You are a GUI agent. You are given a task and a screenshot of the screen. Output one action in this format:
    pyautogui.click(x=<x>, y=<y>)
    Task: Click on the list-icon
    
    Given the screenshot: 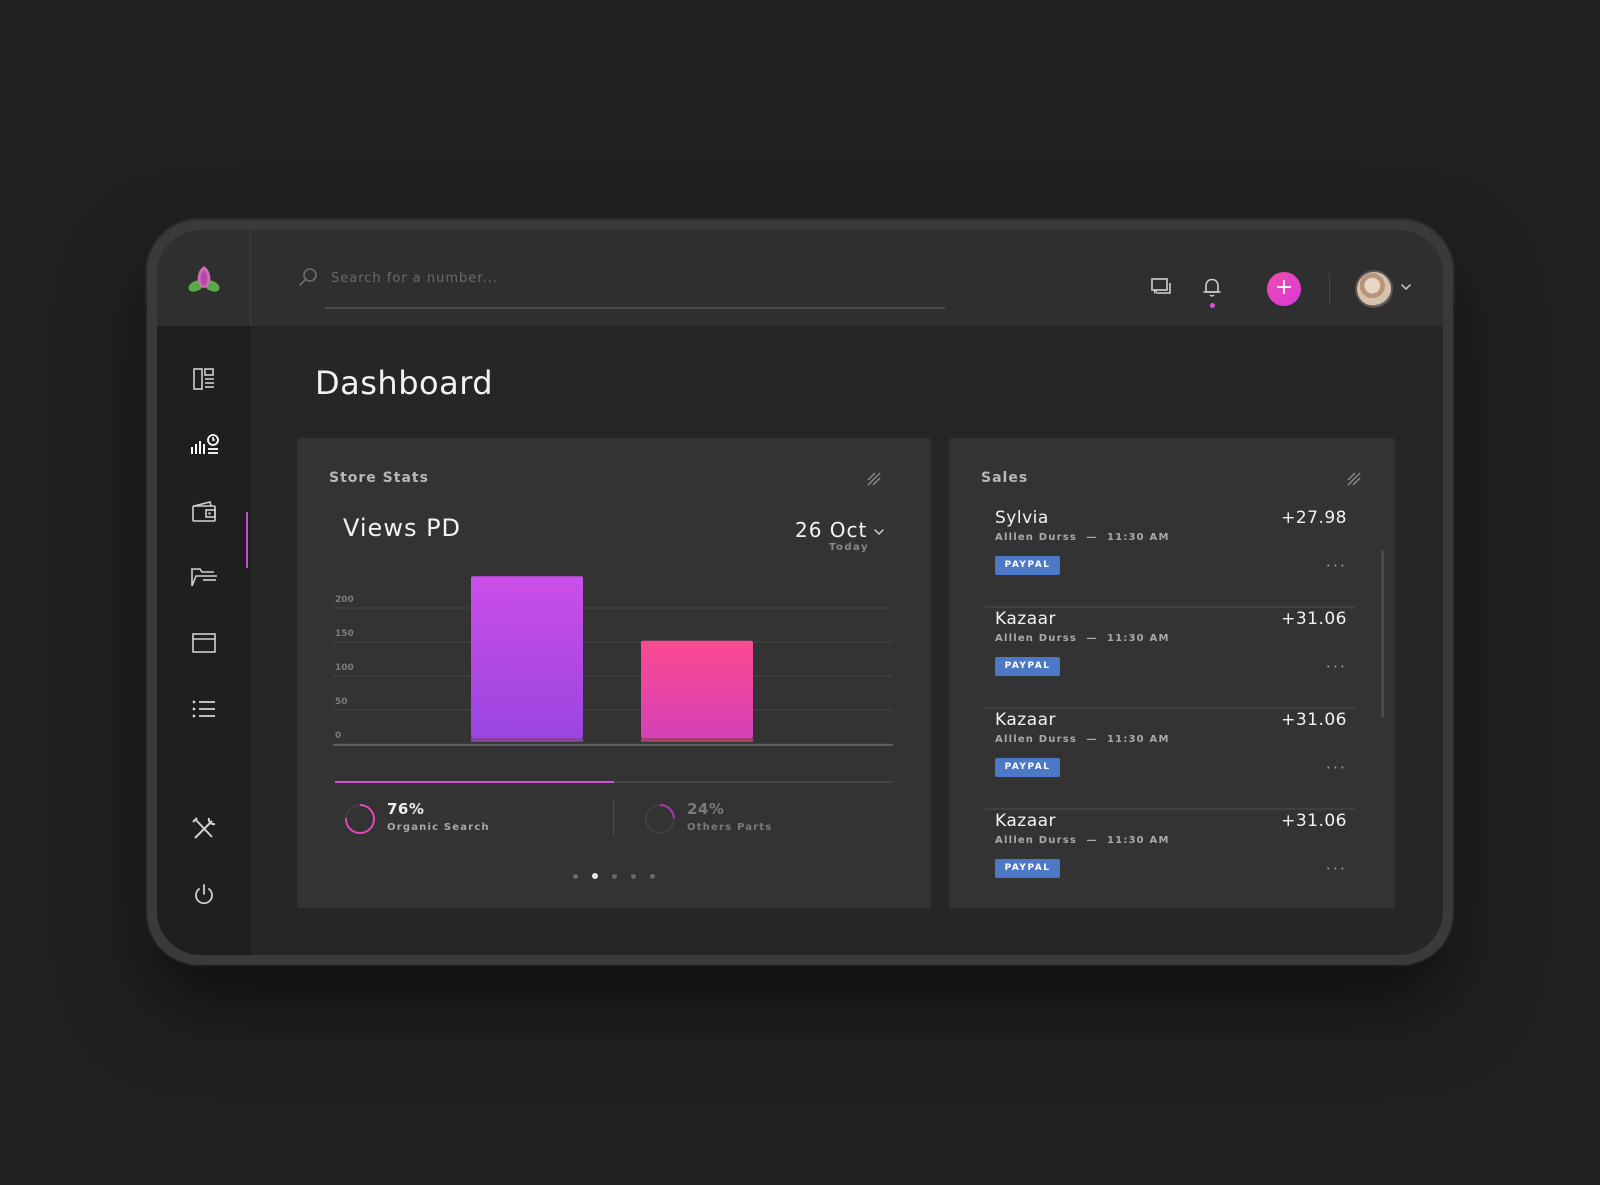 What is the action you would take?
    pyautogui.click(x=203, y=709)
    